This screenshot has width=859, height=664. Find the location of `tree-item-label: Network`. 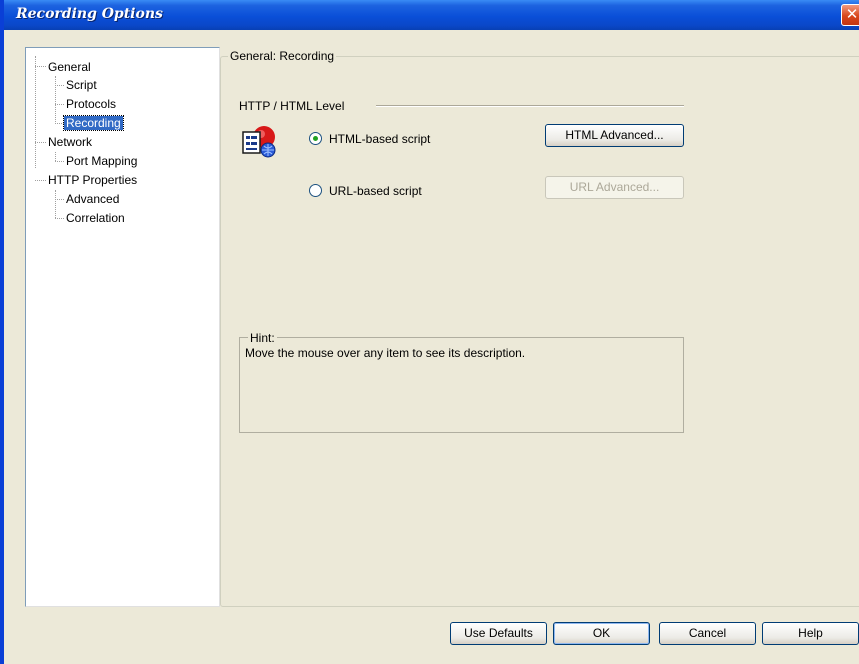

tree-item-label: Network is located at coordinates (70, 142).